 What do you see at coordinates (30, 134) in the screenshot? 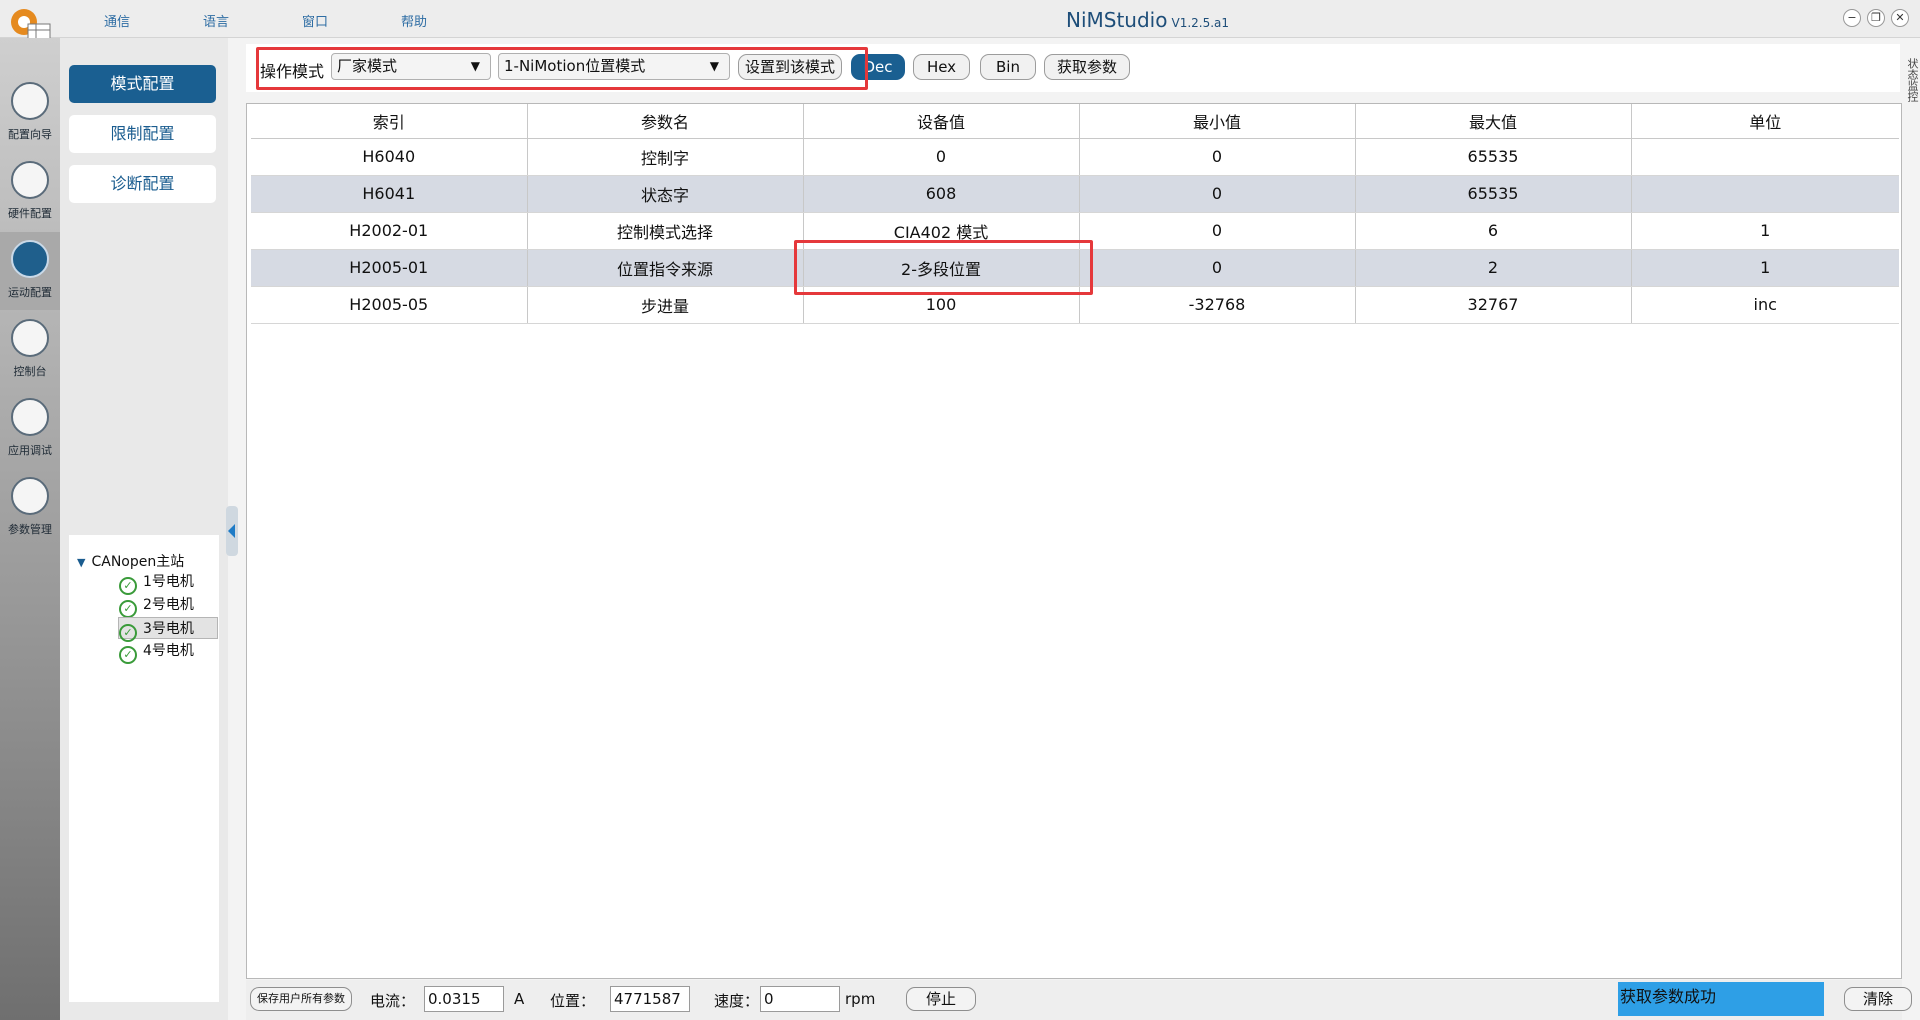
I see `rail-label: 配置向导` at bounding box center [30, 134].